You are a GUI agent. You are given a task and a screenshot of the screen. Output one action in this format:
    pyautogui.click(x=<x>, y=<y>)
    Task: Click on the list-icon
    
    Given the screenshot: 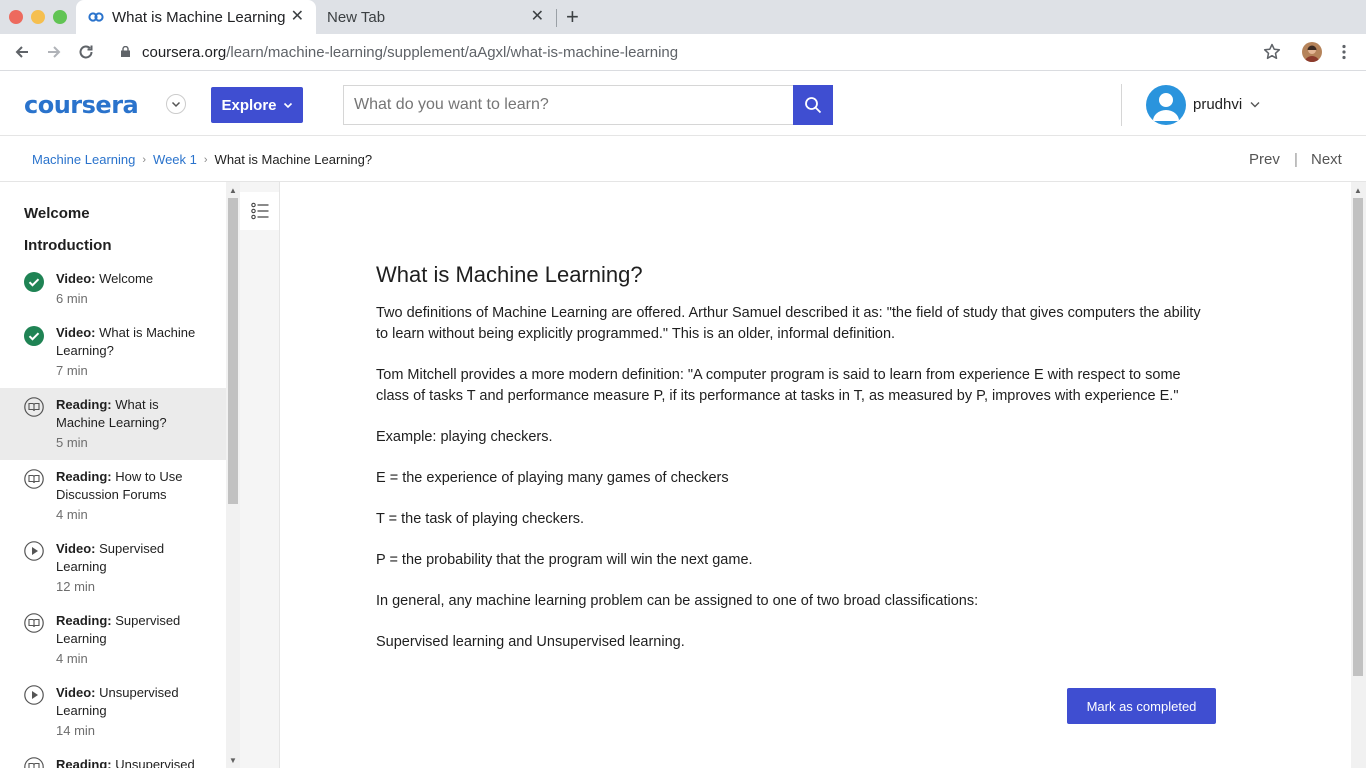 What is the action you would take?
    pyautogui.click(x=259, y=211)
    